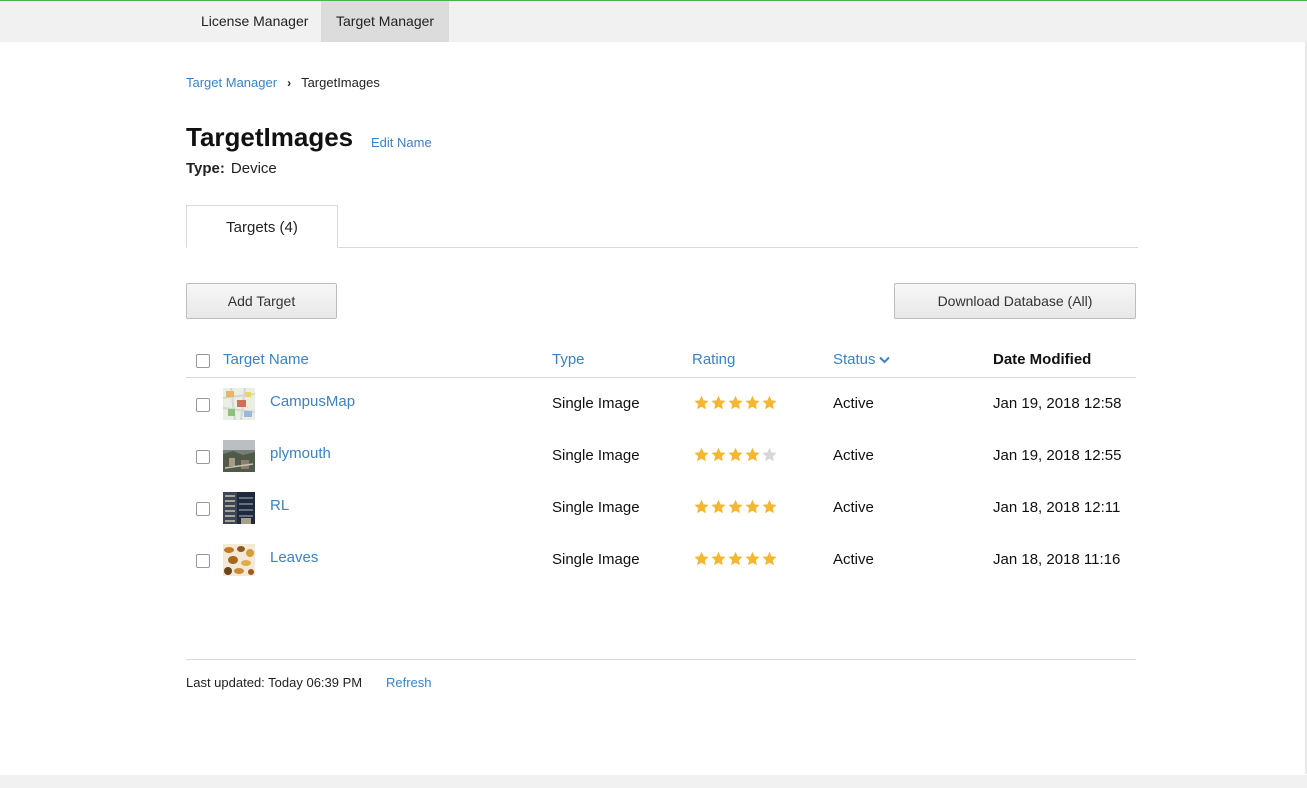 Image resolution: width=1307 pixels, height=788 pixels. Describe the element at coordinates (401, 142) in the screenshot. I see `edit-name-link: Edit Name` at that location.